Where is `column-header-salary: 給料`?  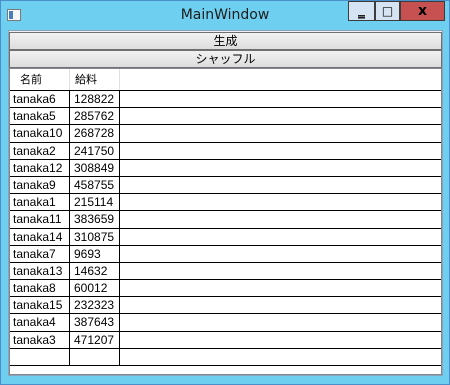
column-header-salary: 給料 is located at coordinates (95, 79).